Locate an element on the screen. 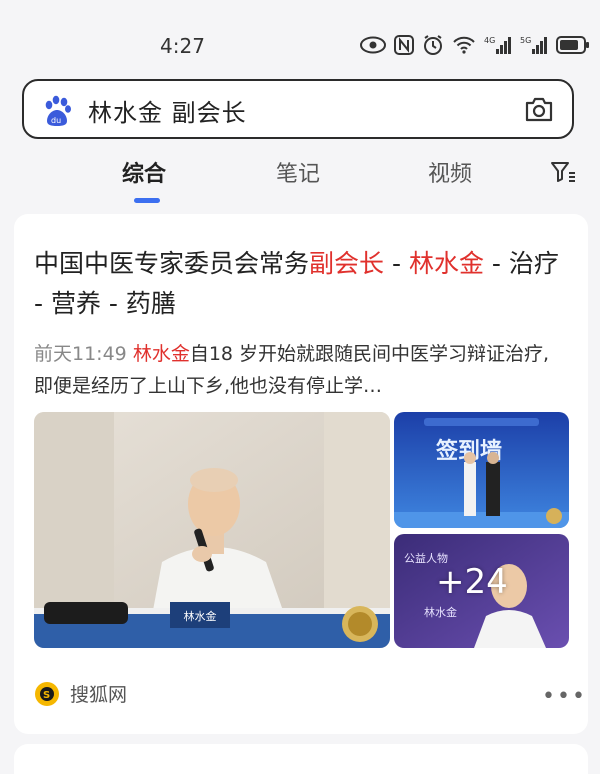 This screenshot has height=774, width=600. nameplate-text: 林水金 is located at coordinates (200, 616).